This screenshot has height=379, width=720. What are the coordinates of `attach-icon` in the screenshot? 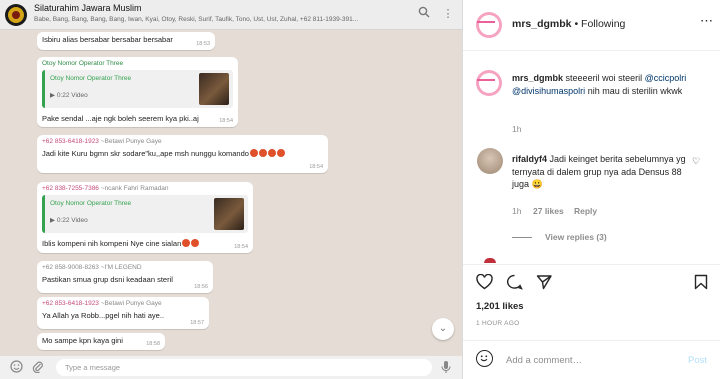 It's located at (38, 368).